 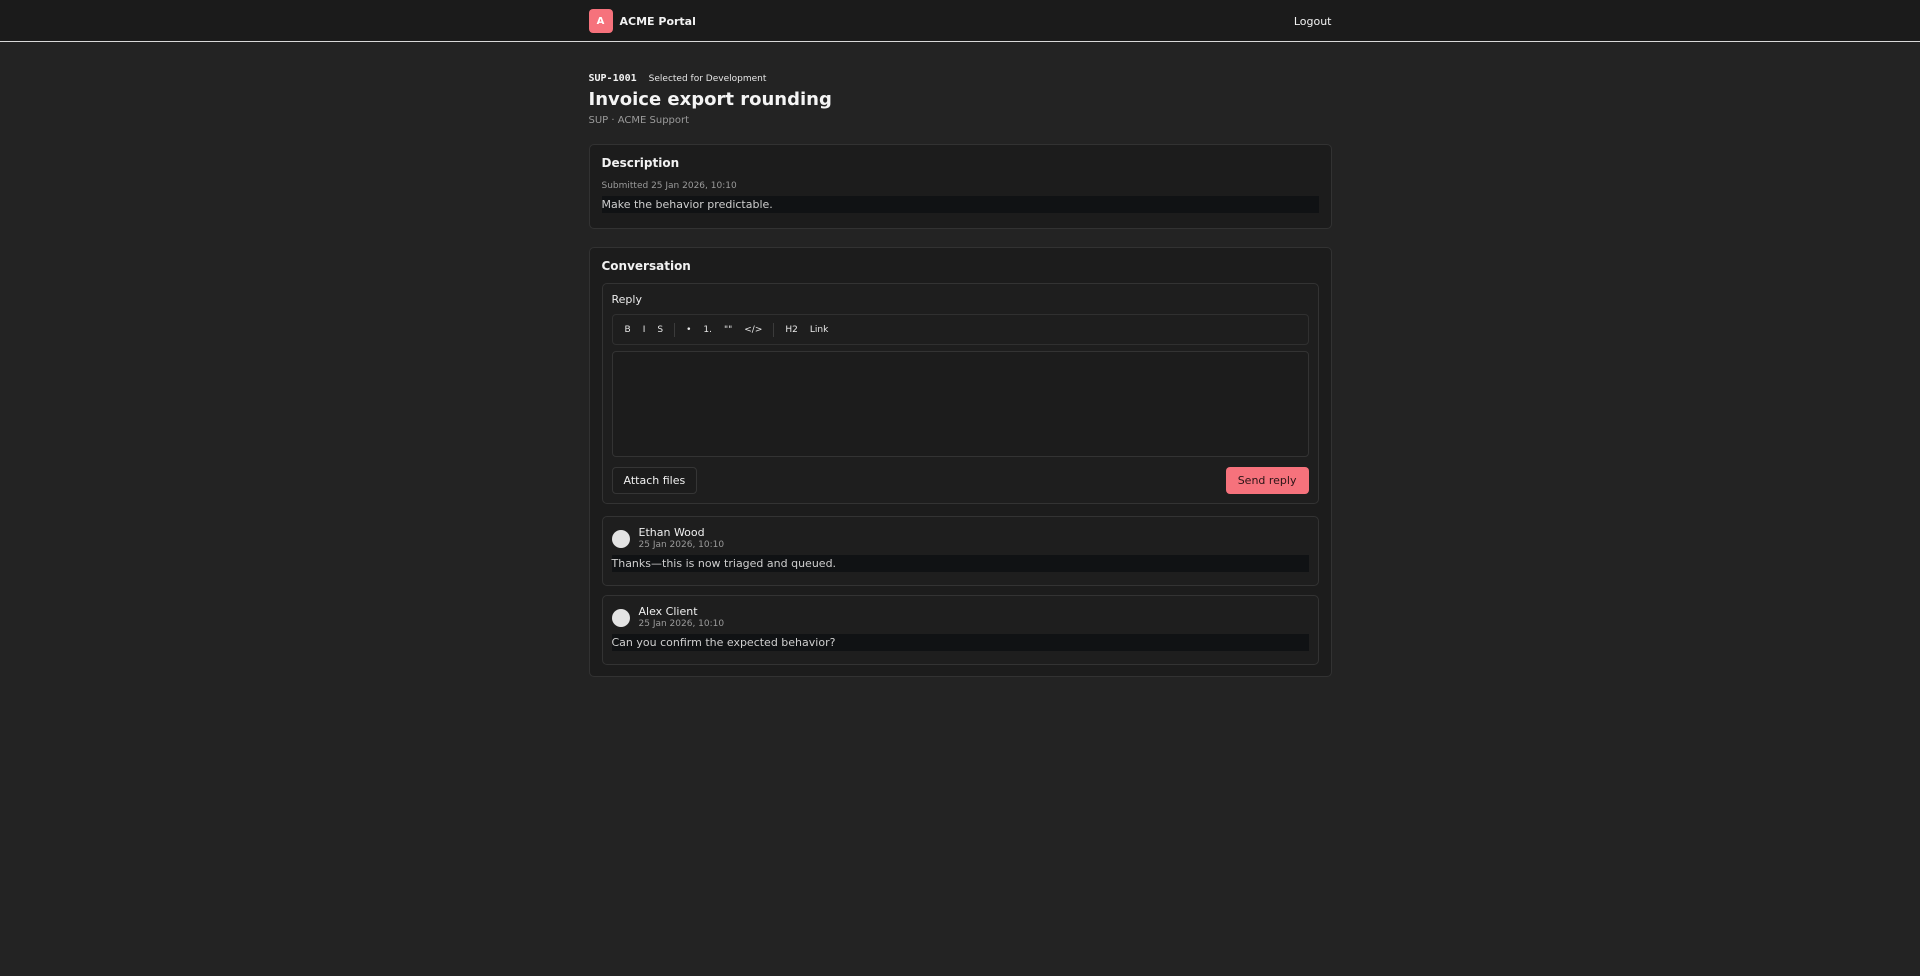 I want to click on top-bar-inner: A ACME Portal Logout, so click(x=960, y=21).